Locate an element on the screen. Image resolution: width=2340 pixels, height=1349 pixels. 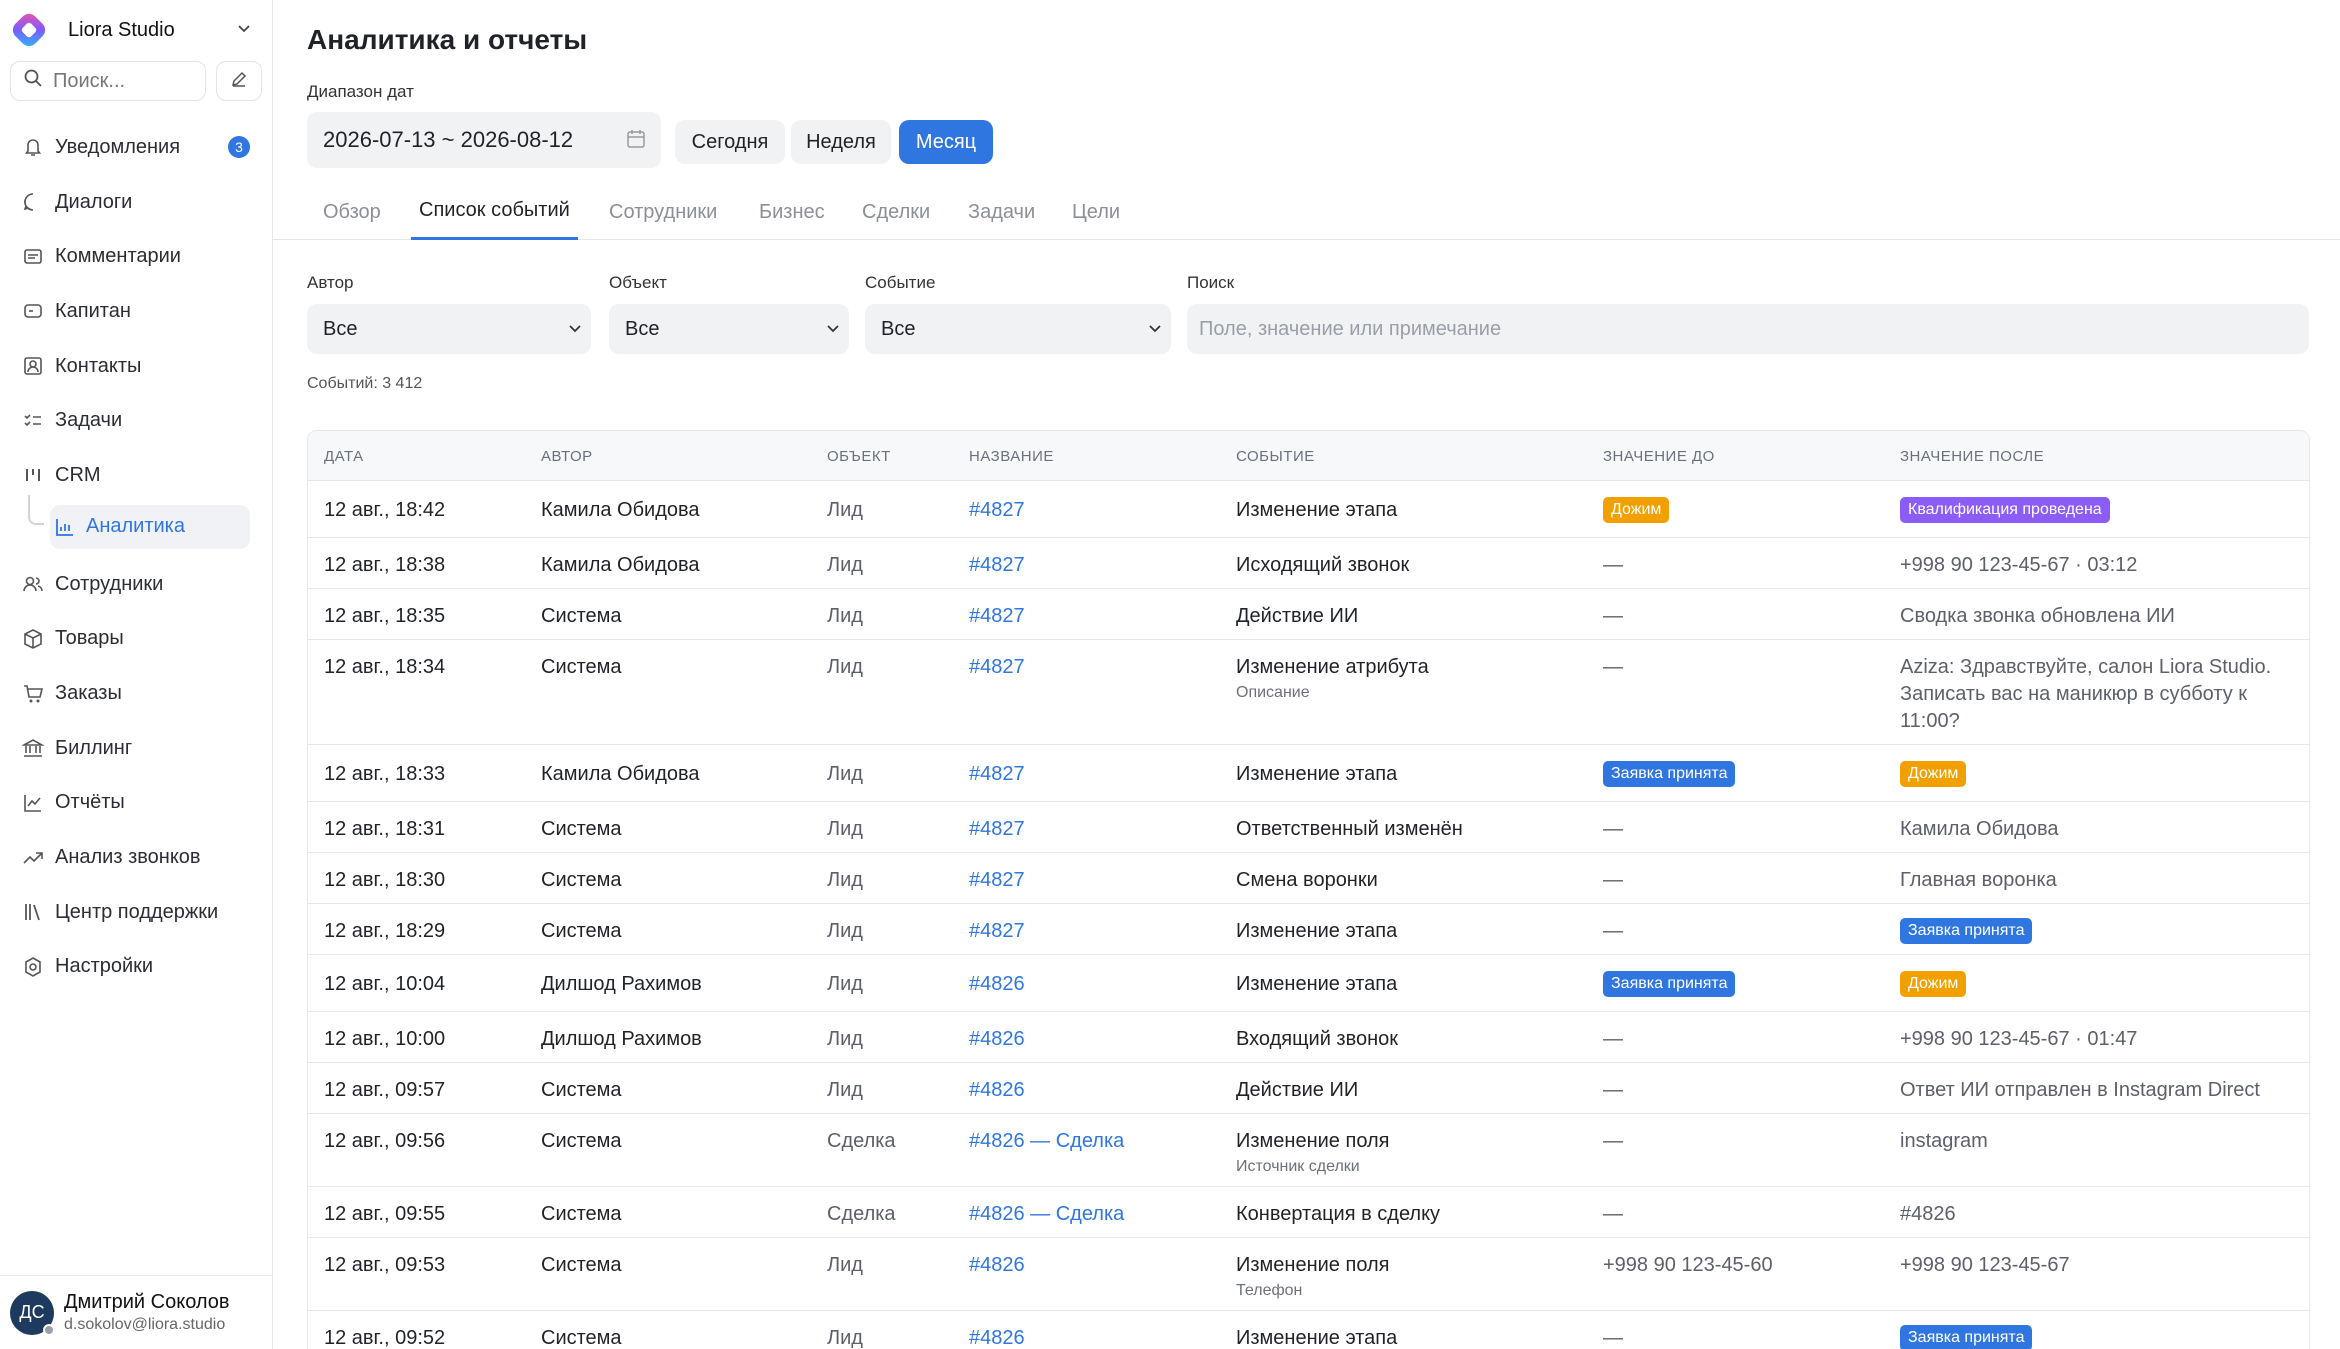
column-header: СОБЫТИЕ is located at coordinates (1275, 456).